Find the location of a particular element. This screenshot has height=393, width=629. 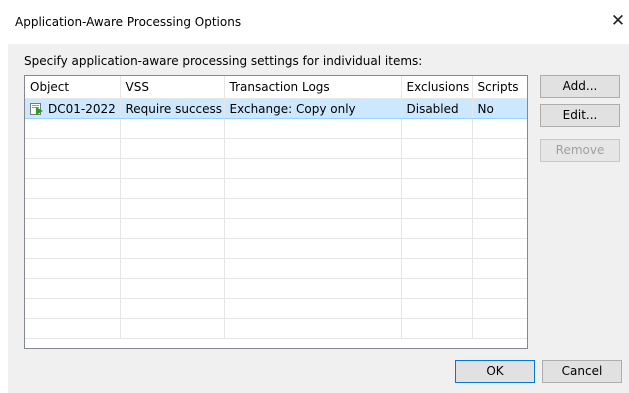

cancel-button: Cancel is located at coordinates (582, 371).